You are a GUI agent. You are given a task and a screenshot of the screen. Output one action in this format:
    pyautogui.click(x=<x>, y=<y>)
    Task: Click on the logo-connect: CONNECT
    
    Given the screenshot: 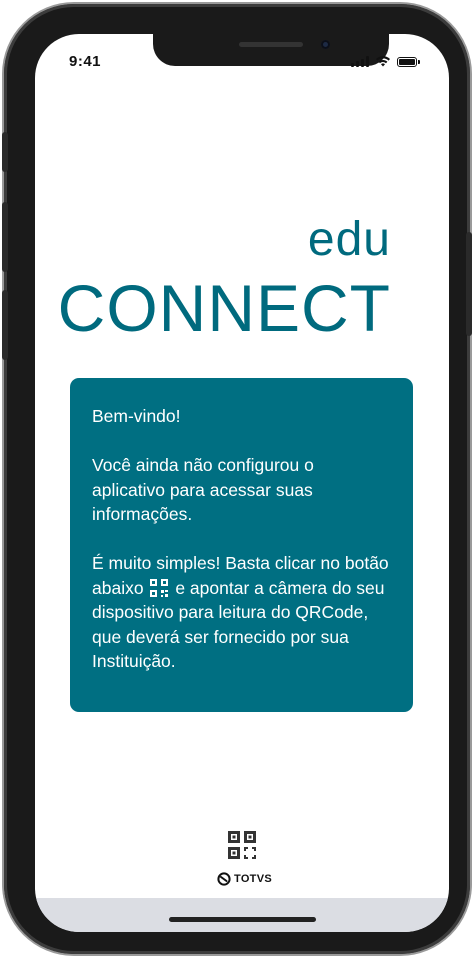 What is the action you would take?
    pyautogui.click(x=224, y=308)
    